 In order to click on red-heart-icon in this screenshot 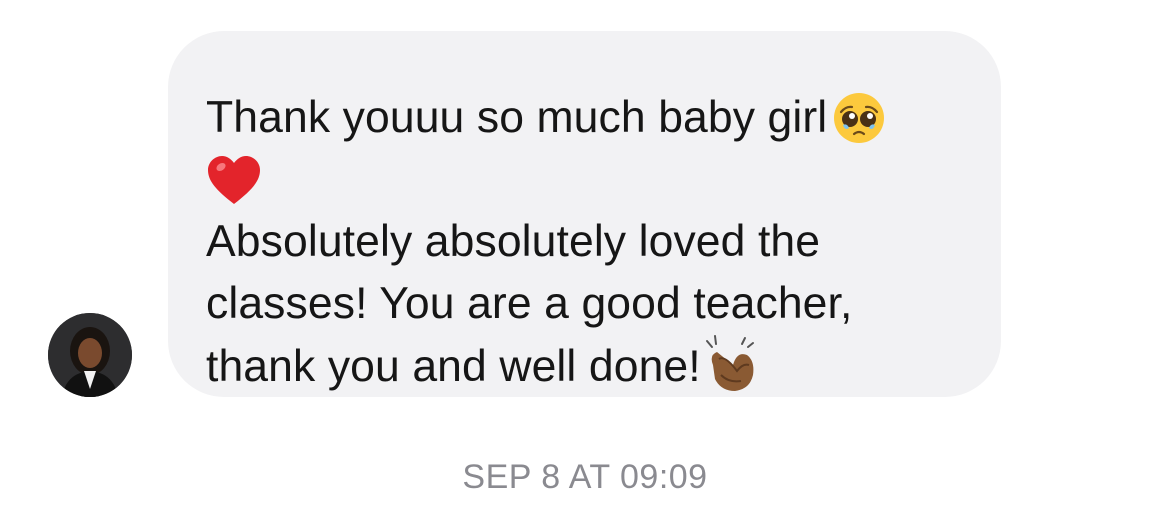, I will do `click(234, 180)`.